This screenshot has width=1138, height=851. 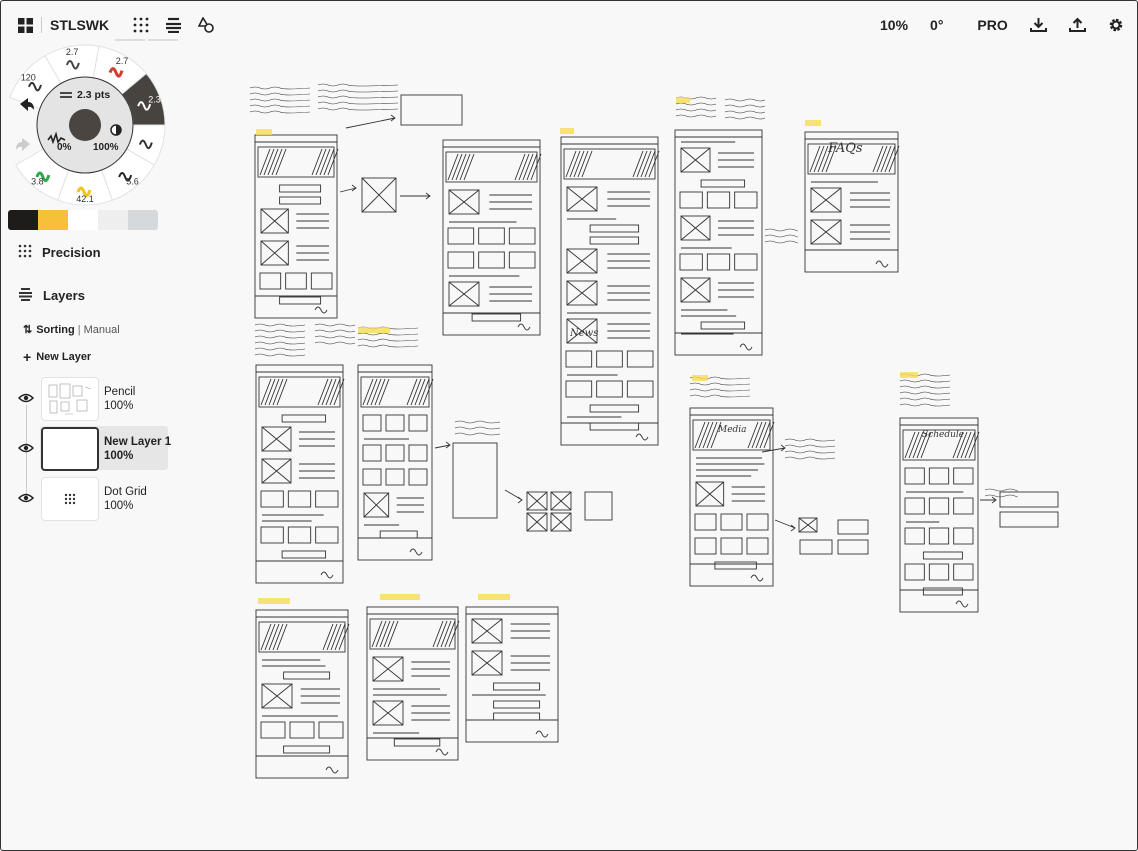 I want to click on layer-row: Pencil 100%, so click(x=76, y=399).